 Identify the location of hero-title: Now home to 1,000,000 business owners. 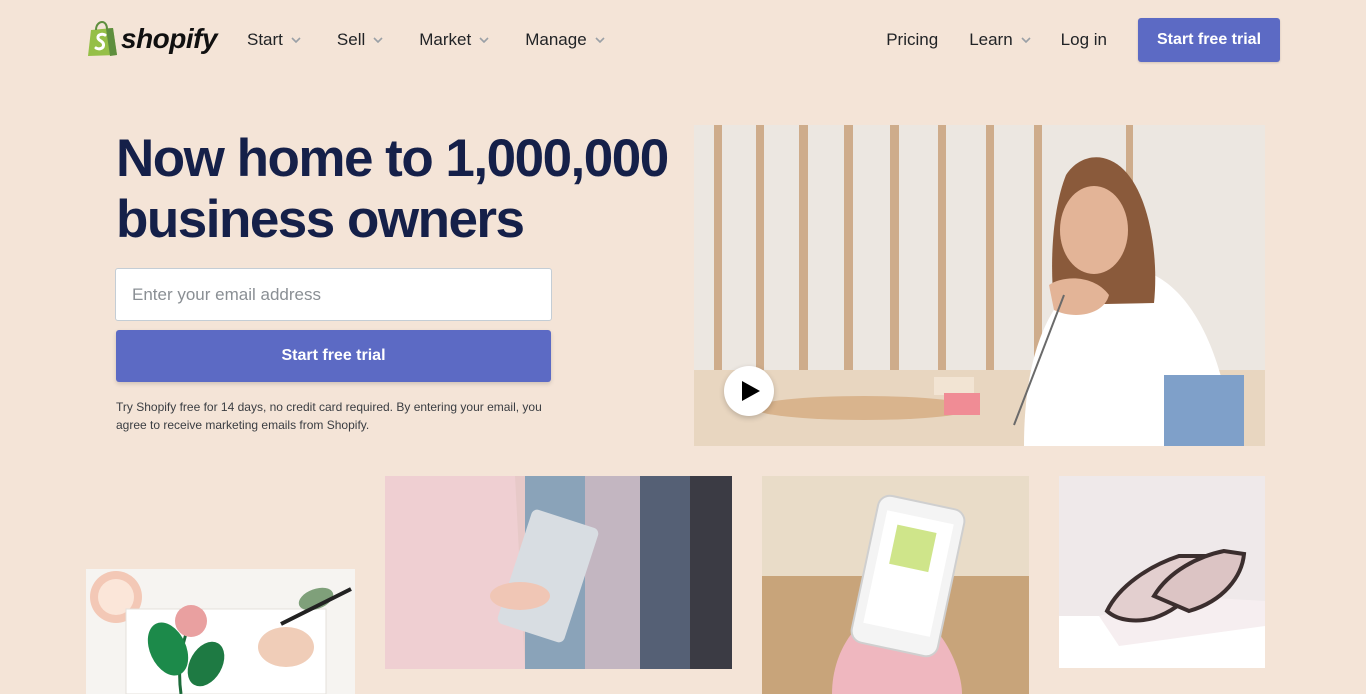
(392, 189).